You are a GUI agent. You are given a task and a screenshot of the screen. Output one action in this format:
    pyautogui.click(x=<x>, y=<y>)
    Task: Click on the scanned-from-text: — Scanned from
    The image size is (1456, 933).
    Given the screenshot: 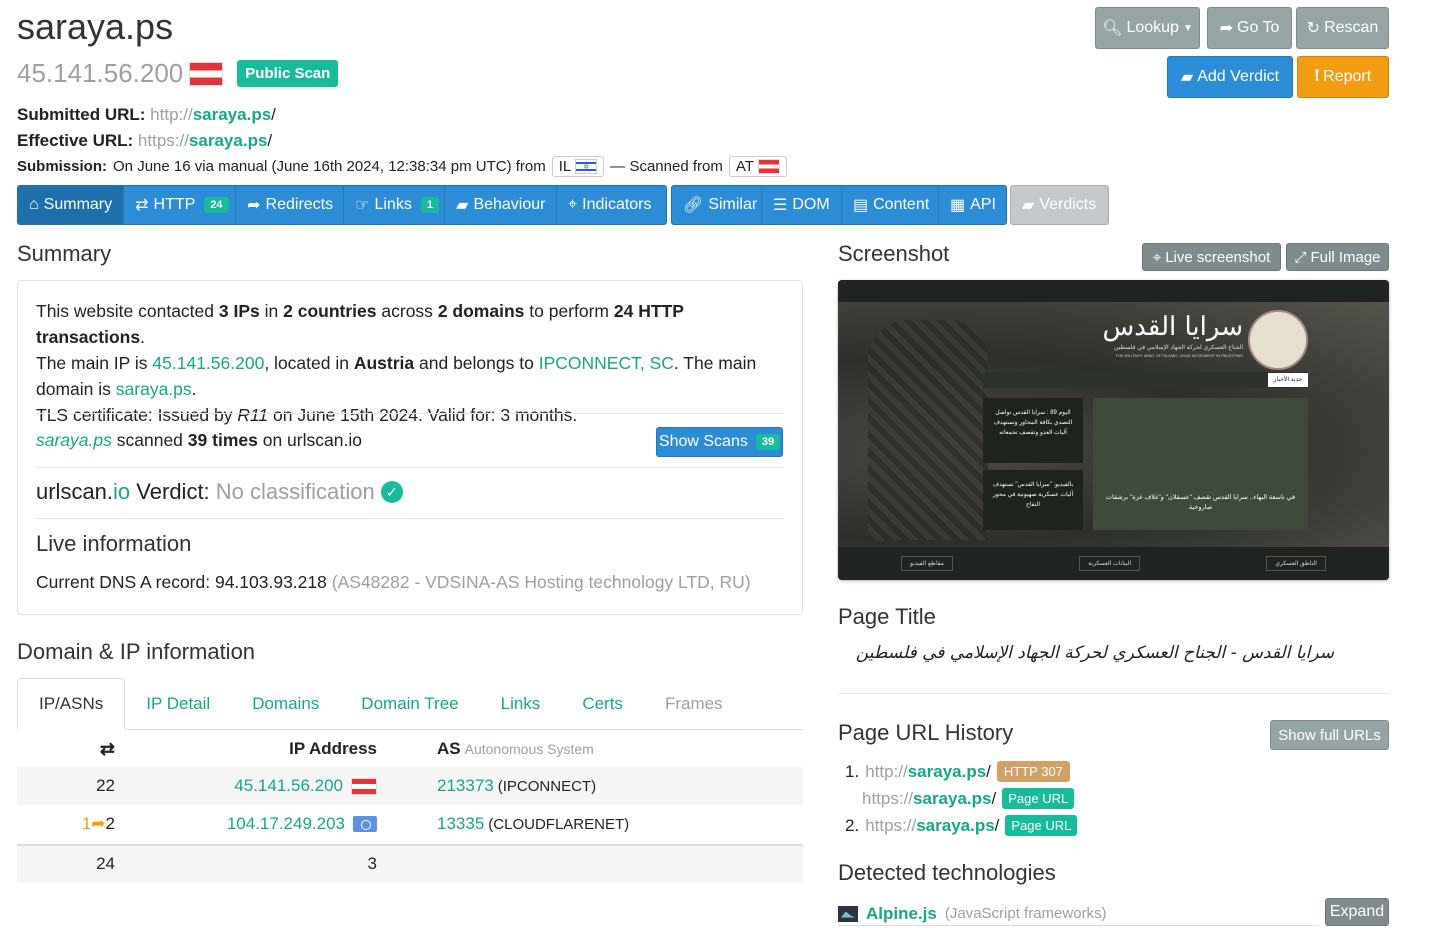 What is the action you would take?
    pyautogui.click(x=666, y=166)
    